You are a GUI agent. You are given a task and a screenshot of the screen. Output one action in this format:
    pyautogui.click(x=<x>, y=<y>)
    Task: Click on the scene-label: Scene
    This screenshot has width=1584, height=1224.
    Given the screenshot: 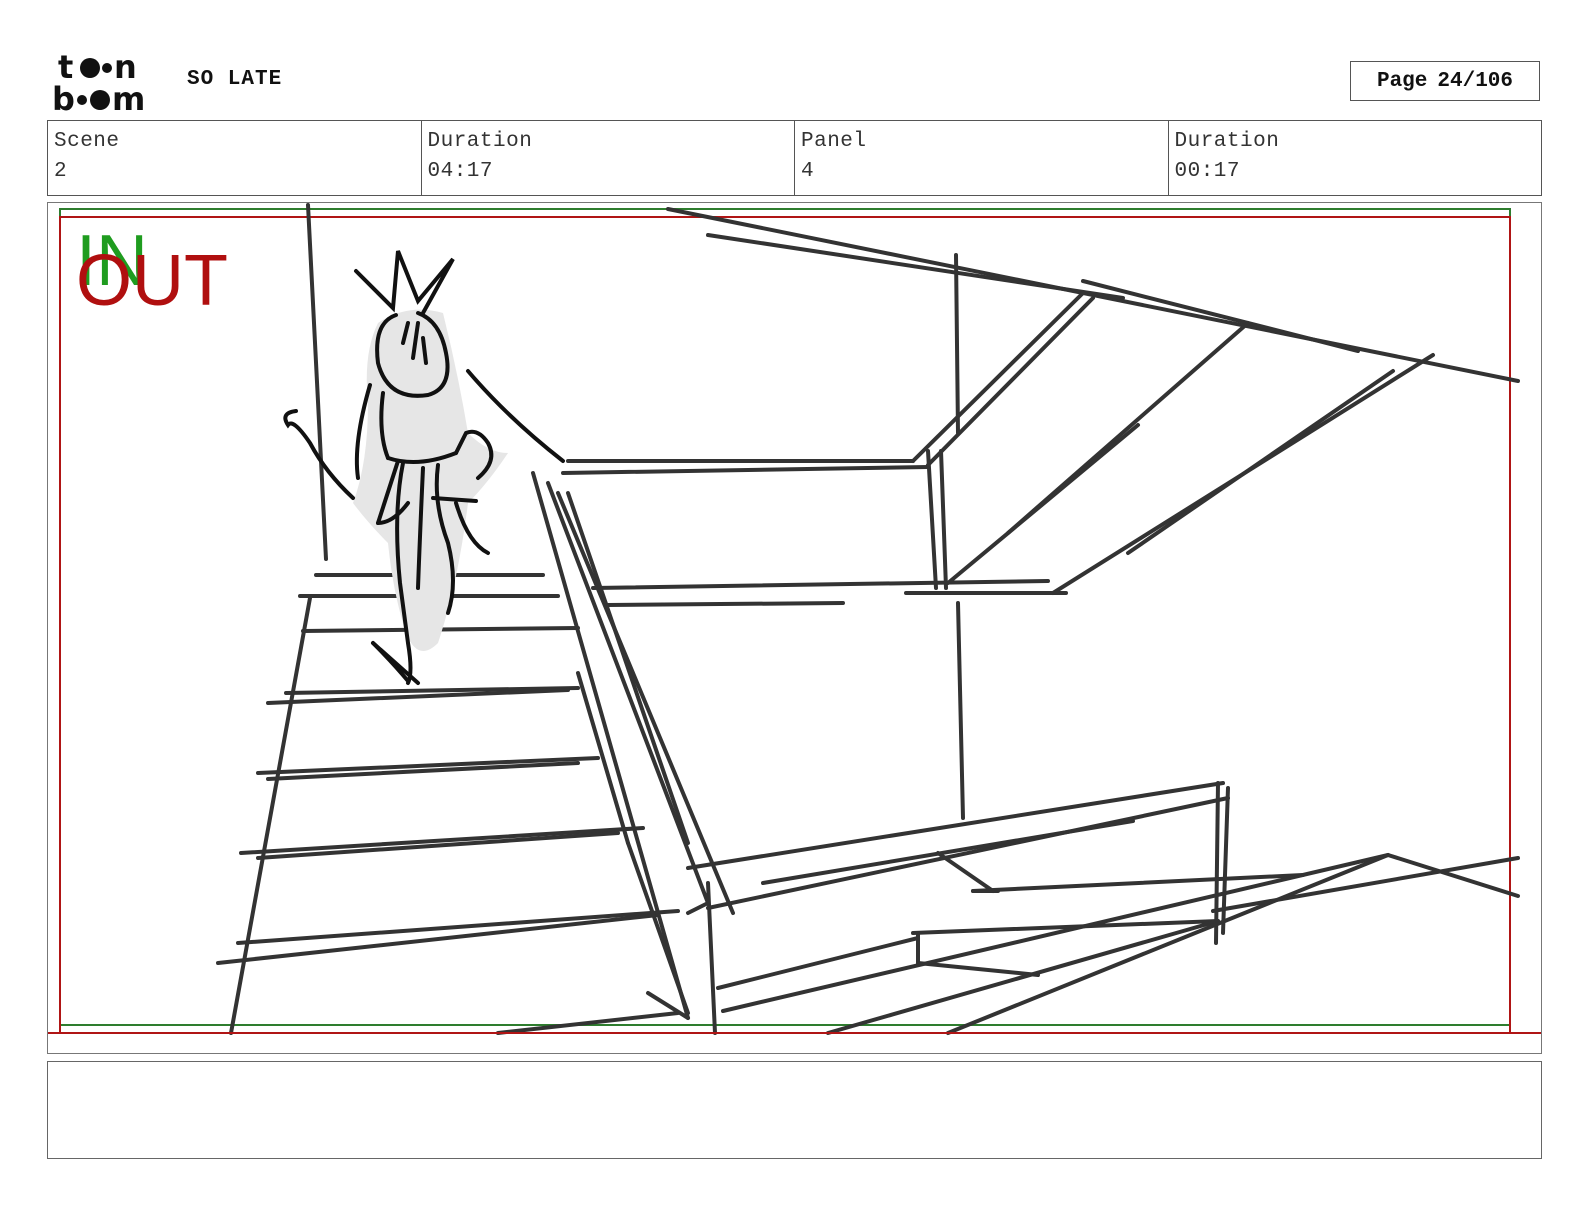 What is the action you would take?
    pyautogui.click(x=87, y=141)
    